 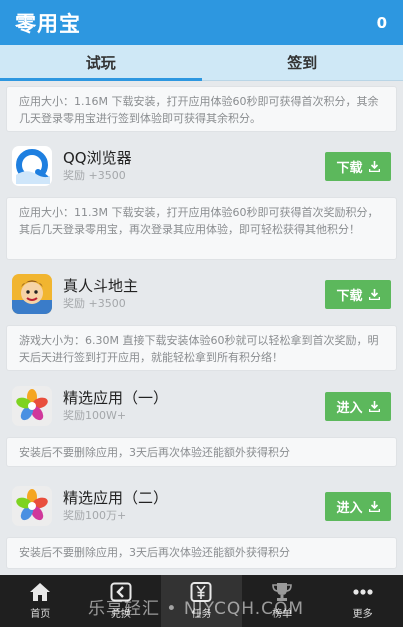 I want to click on nav-home: 首页, so click(x=40, y=601).